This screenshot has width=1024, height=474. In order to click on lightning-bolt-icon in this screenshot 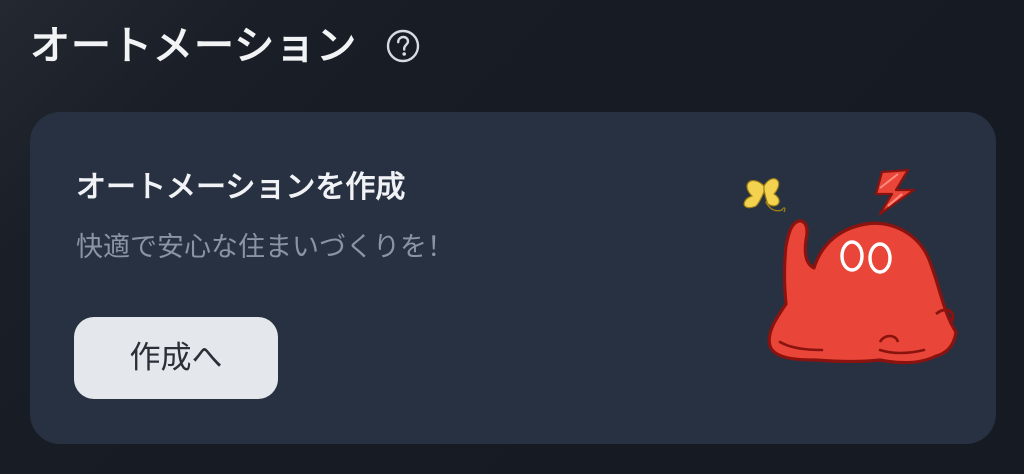, I will do `click(895, 192)`.